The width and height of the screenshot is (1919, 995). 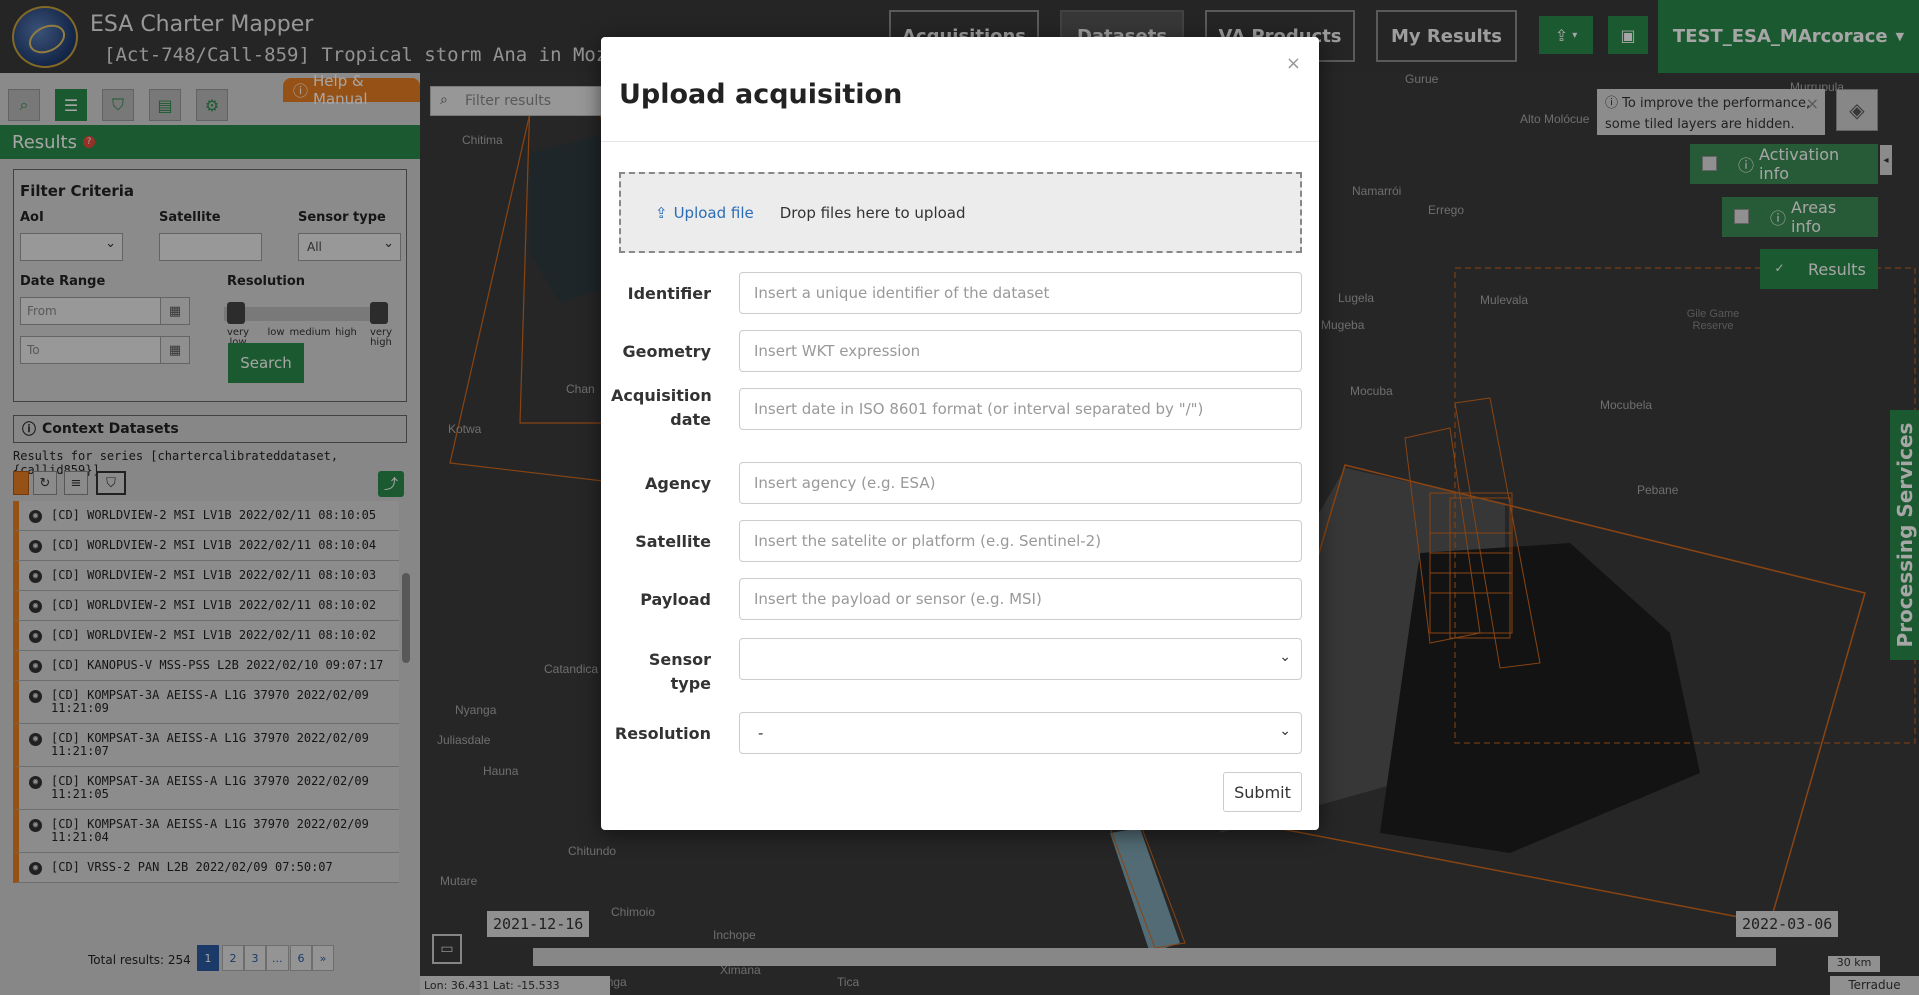 What do you see at coordinates (678, 483) in the screenshot?
I see `agency-label: Agency` at bounding box center [678, 483].